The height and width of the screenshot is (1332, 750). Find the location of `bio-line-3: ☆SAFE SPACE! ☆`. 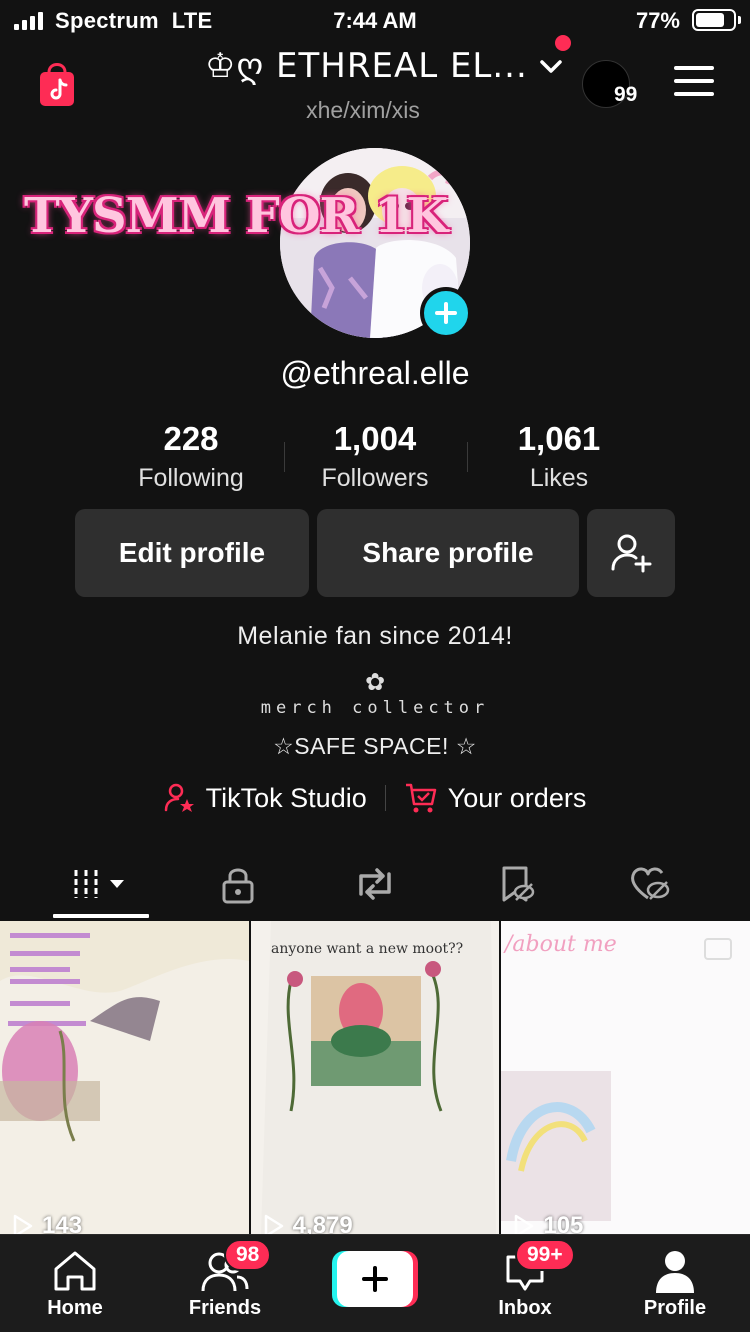

bio-line-3: ☆SAFE SPACE! ☆ is located at coordinates (375, 746).